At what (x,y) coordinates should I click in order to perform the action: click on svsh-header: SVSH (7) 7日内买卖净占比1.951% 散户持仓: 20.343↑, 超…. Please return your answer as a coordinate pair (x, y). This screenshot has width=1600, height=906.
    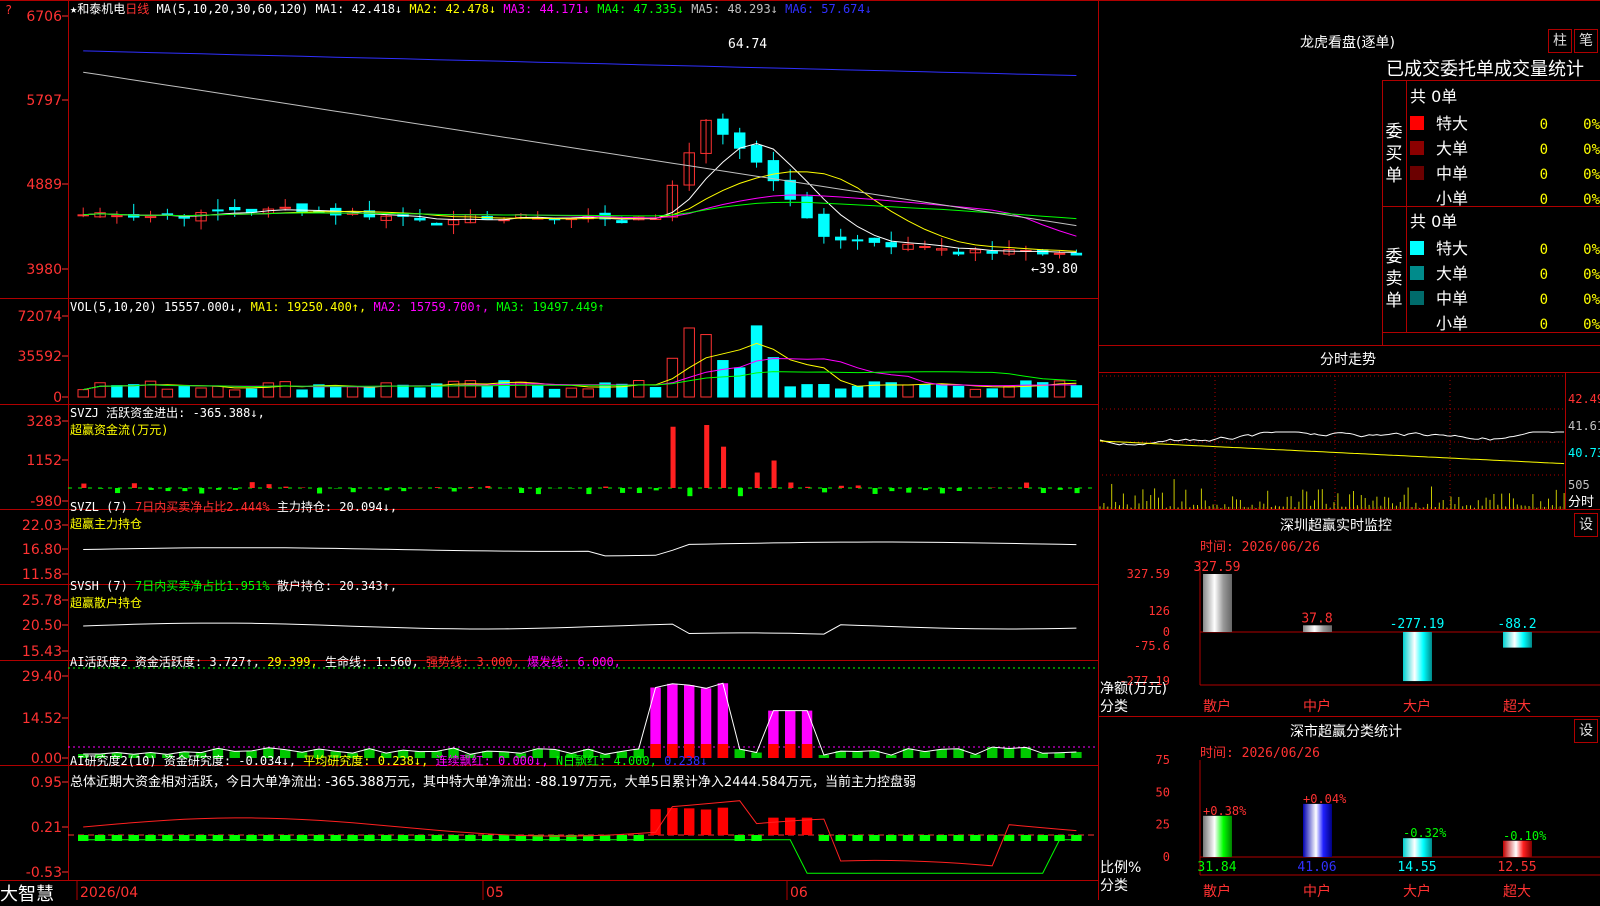
    Looking at the image, I should click on (233, 594).